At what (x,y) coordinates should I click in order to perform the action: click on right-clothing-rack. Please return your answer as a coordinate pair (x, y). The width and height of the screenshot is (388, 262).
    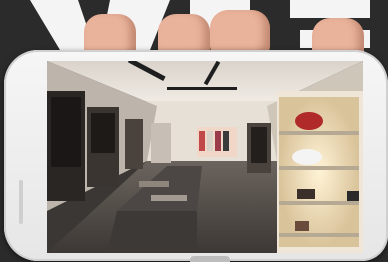
    Looking at the image, I should click on (259, 148).